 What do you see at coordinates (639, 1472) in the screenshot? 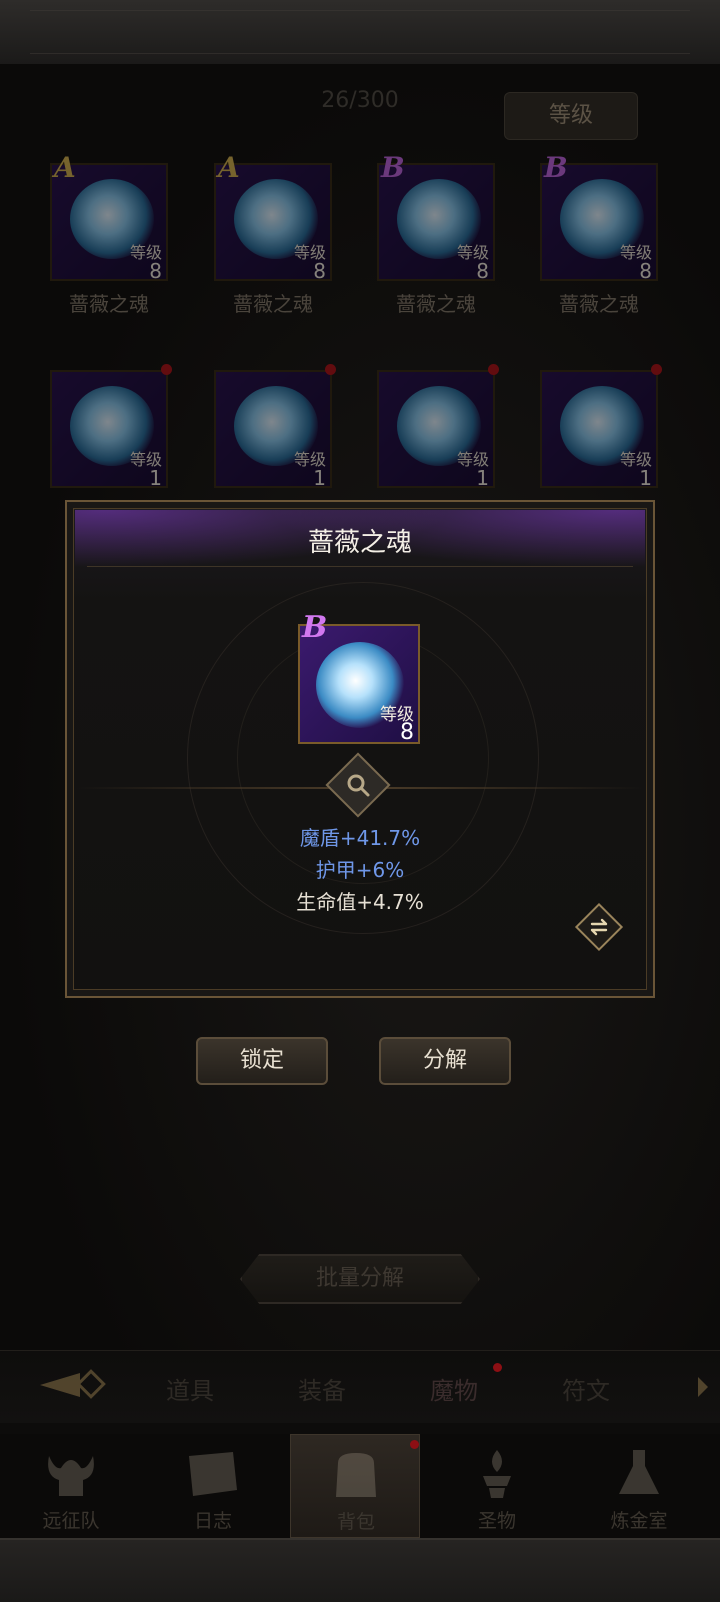
I see `alchemy-icon` at bounding box center [639, 1472].